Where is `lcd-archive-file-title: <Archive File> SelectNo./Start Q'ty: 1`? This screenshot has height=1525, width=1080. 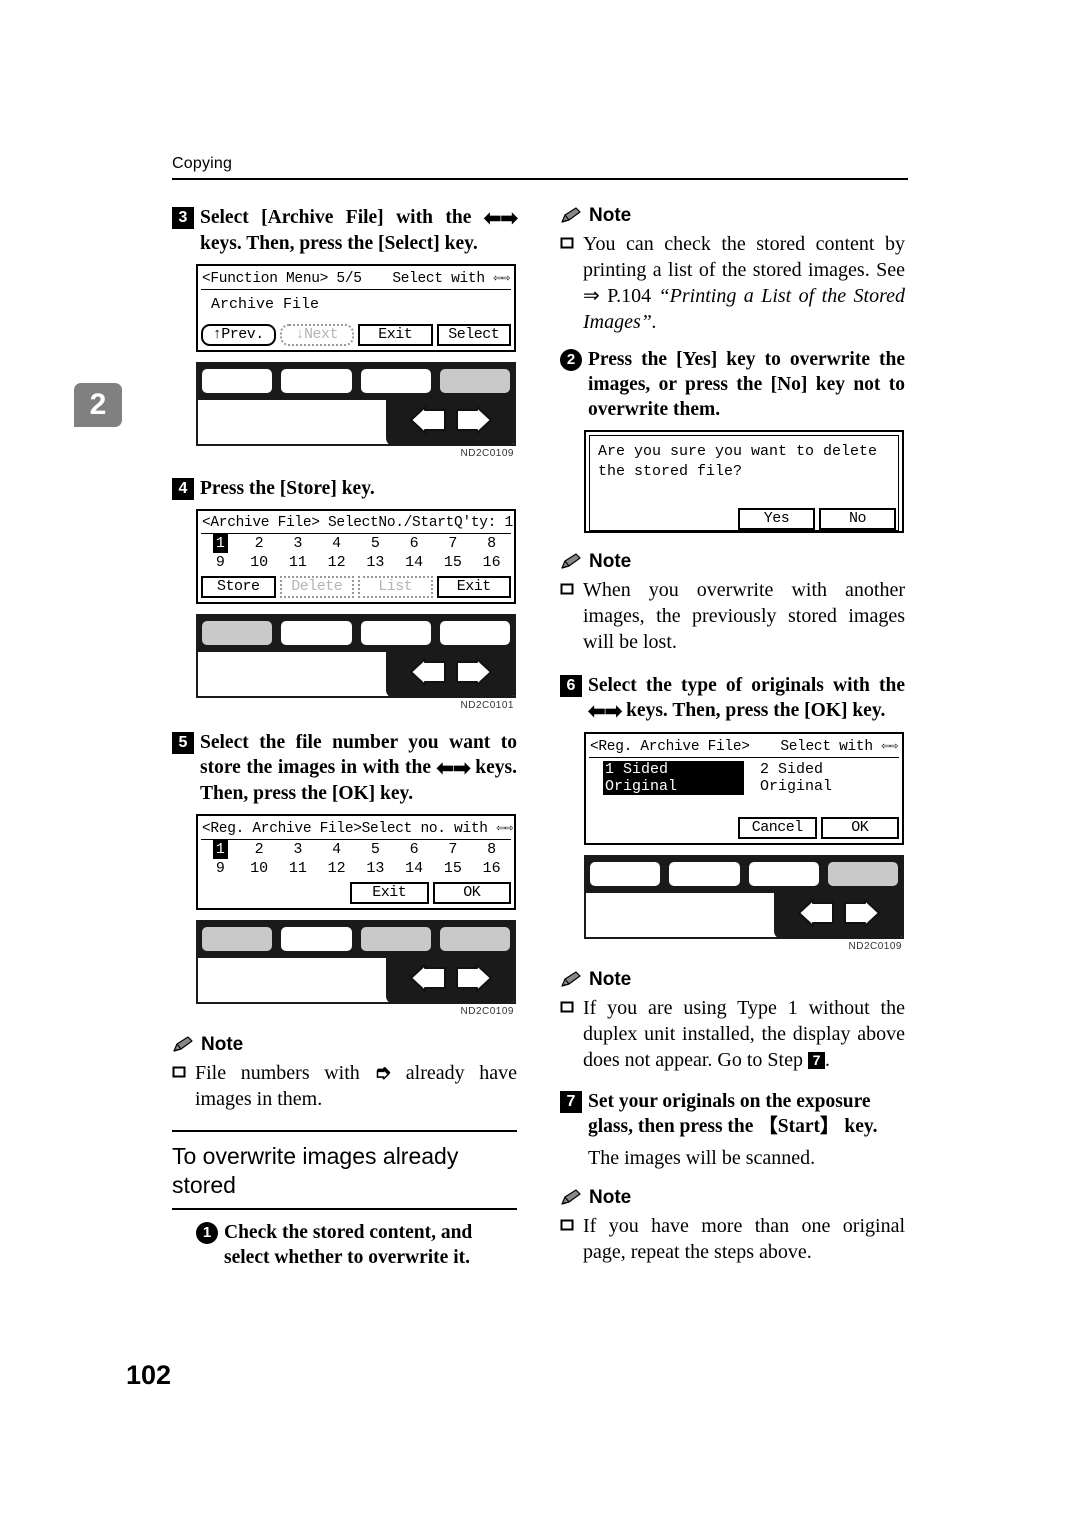
lcd-archive-file-title: <Archive File> SelectNo./Start Q'ty: 1 is located at coordinates (357, 524).